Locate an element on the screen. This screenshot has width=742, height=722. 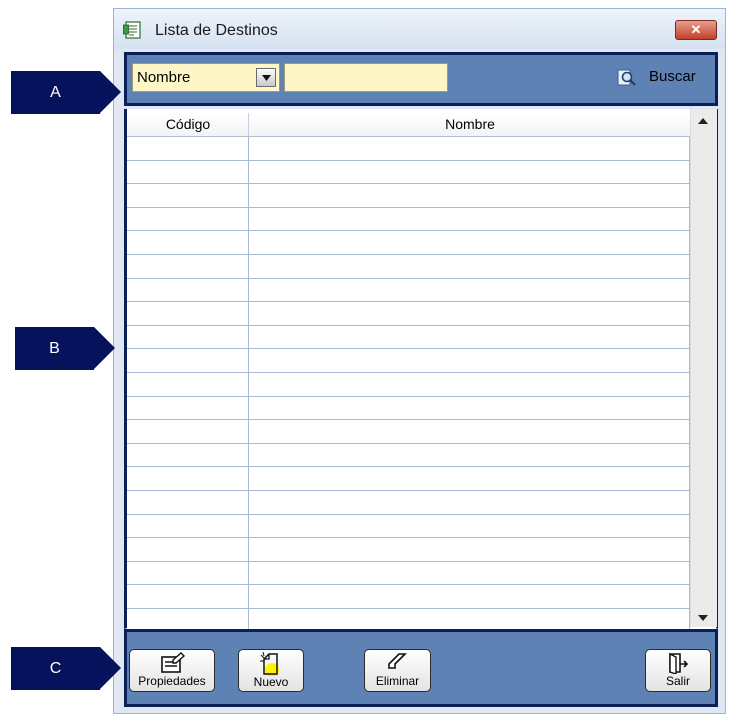
search-field-select: Nombre is located at coordinates (206, 77).